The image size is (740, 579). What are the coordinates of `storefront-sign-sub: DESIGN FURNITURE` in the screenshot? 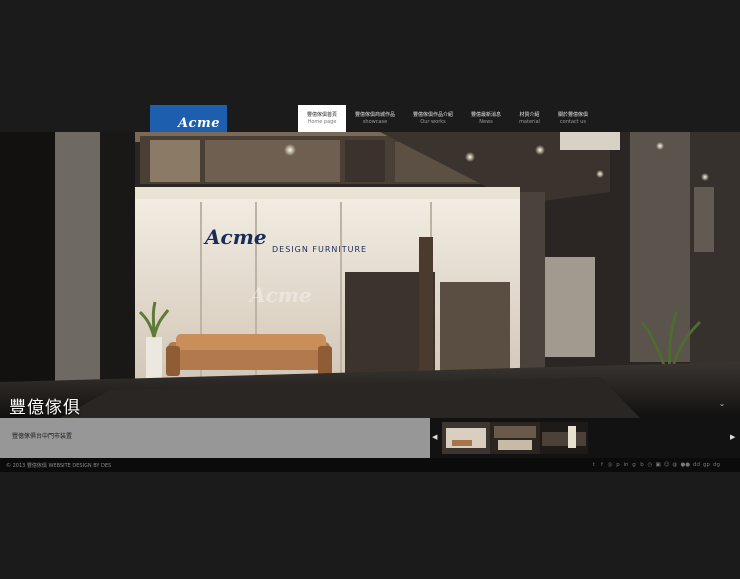 It's located at (319, 249).